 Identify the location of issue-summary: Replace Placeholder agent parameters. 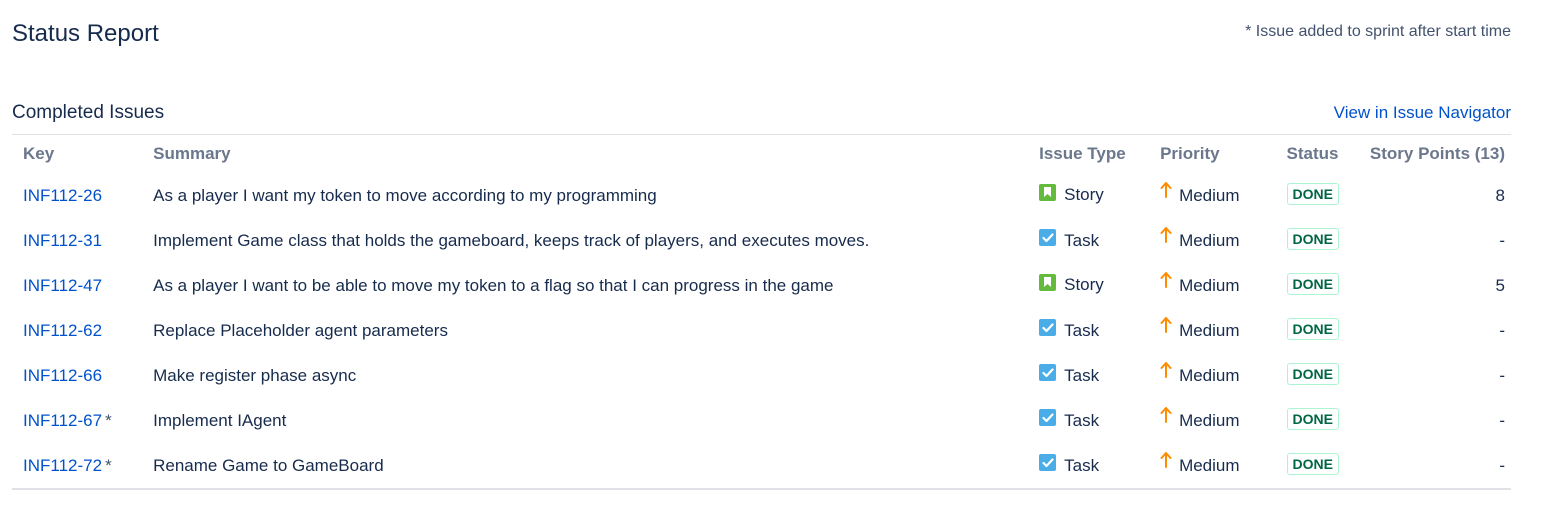
(300, 330).